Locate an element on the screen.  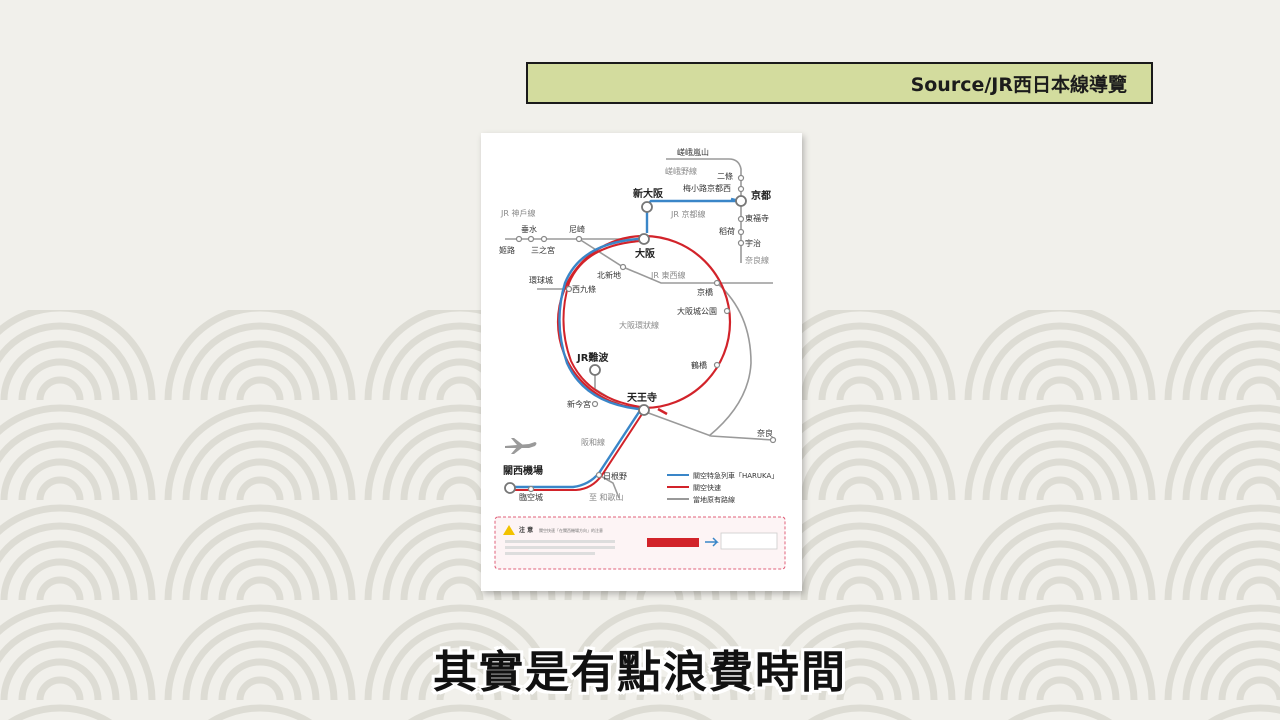
osaka-station-marker is located at coordinates (644, 239).